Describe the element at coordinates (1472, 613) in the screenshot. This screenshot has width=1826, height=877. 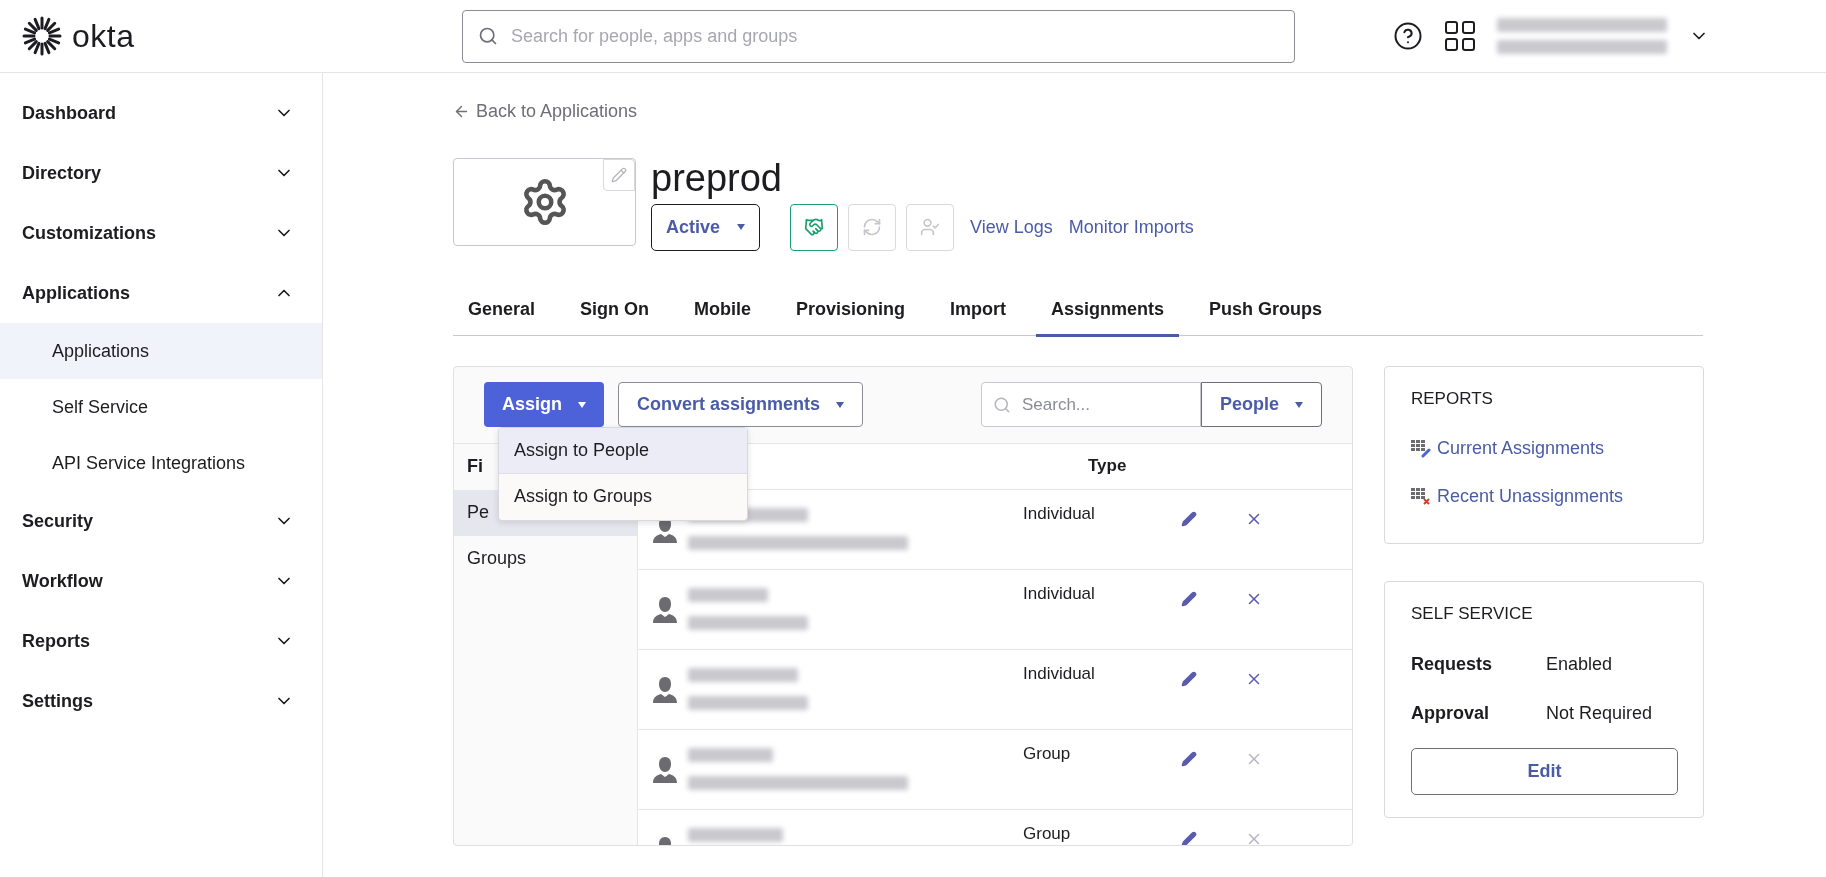
I see `card-title: SELF SERVICE` at that location.